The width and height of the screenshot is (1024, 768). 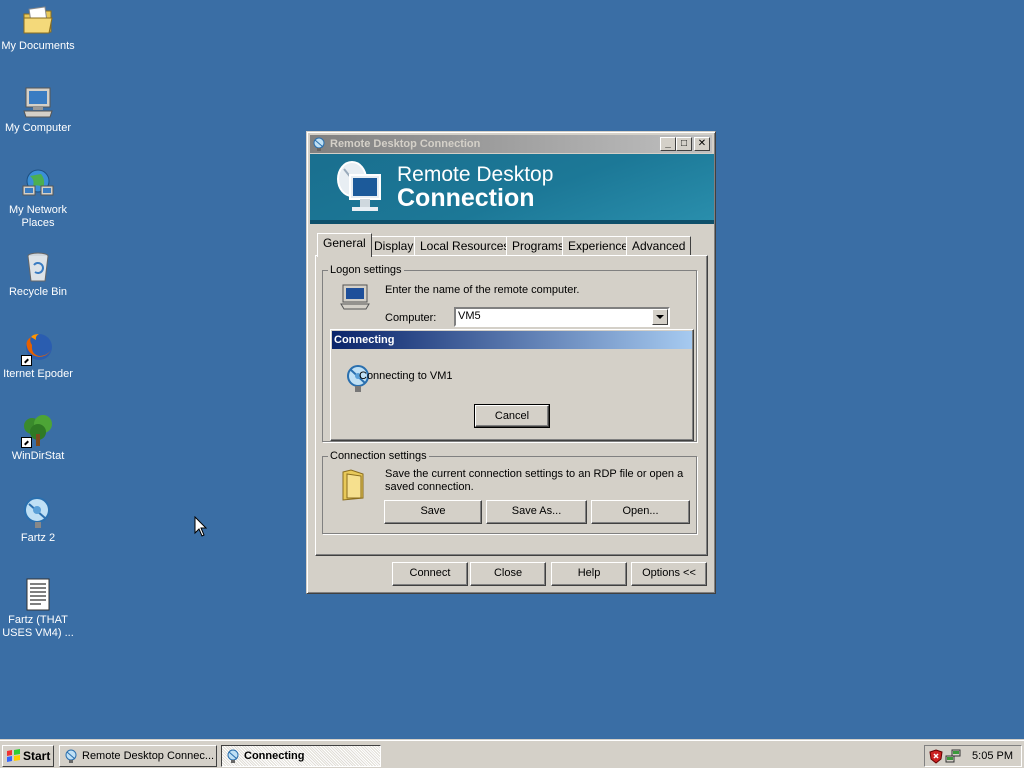 What do you see at coordinates (469, 316) in the screenshot?
I see `computer-combobox-value: VM5` at bounding box center [469, 316].